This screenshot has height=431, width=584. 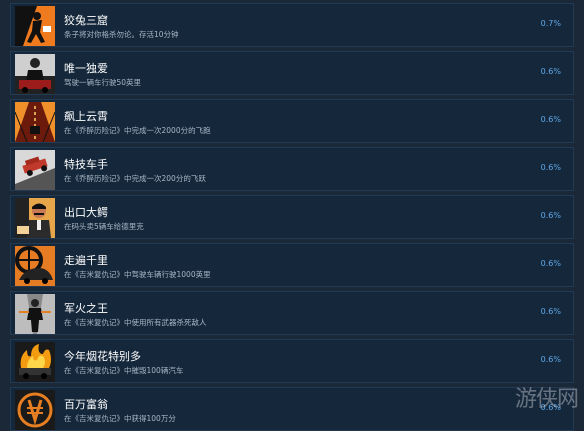 What do you see at coordinates (292, 169) in the screenshot?
I see `achievement-row: 特技车手 在《乔醉历险记》中完成一次200分的飞跃 0.6%` at bounding box center [292, 169].